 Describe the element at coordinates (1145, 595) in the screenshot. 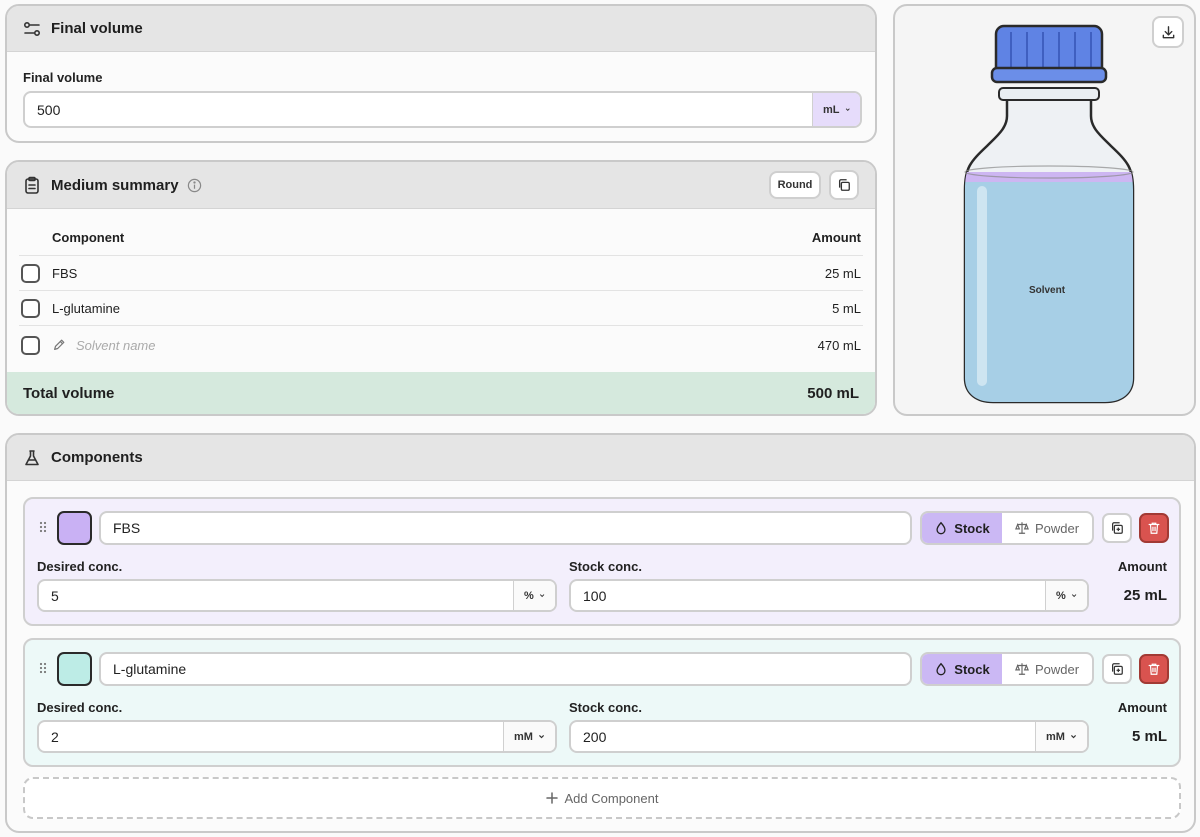

I see `amount-value: 25 mL` at that location.